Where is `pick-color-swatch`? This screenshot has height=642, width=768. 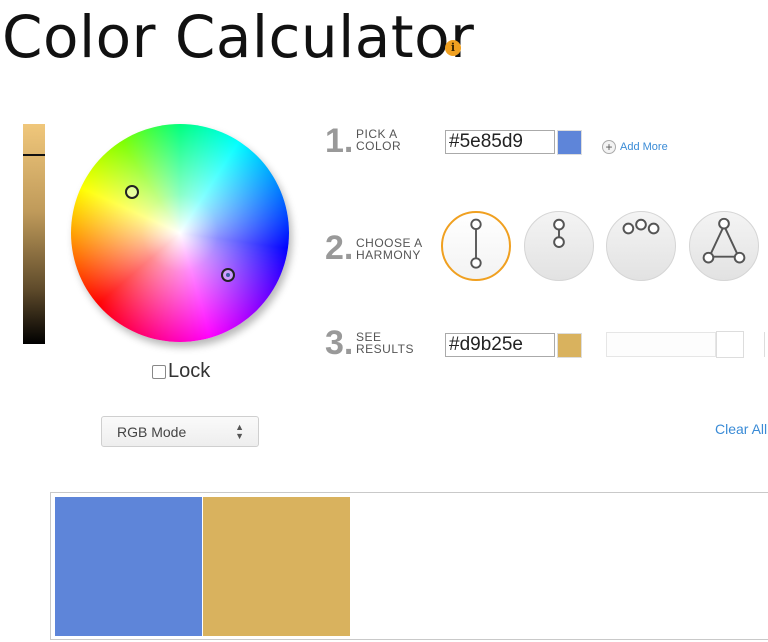
pick-color-swatch is located at coordinates (569, 142).